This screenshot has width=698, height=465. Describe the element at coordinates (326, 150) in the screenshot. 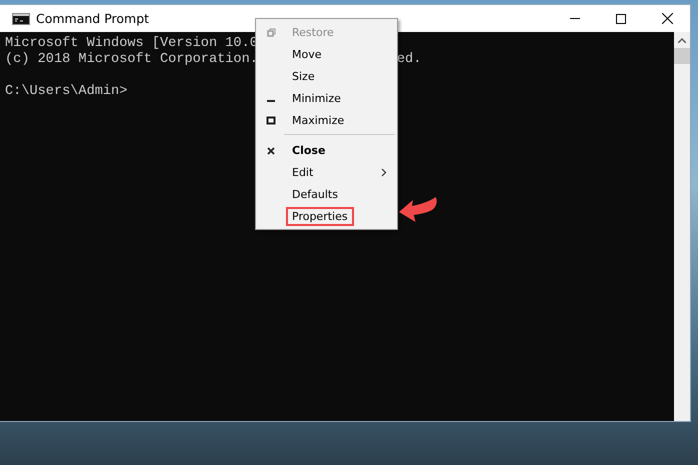

I see `menu-item: Close` at that location.